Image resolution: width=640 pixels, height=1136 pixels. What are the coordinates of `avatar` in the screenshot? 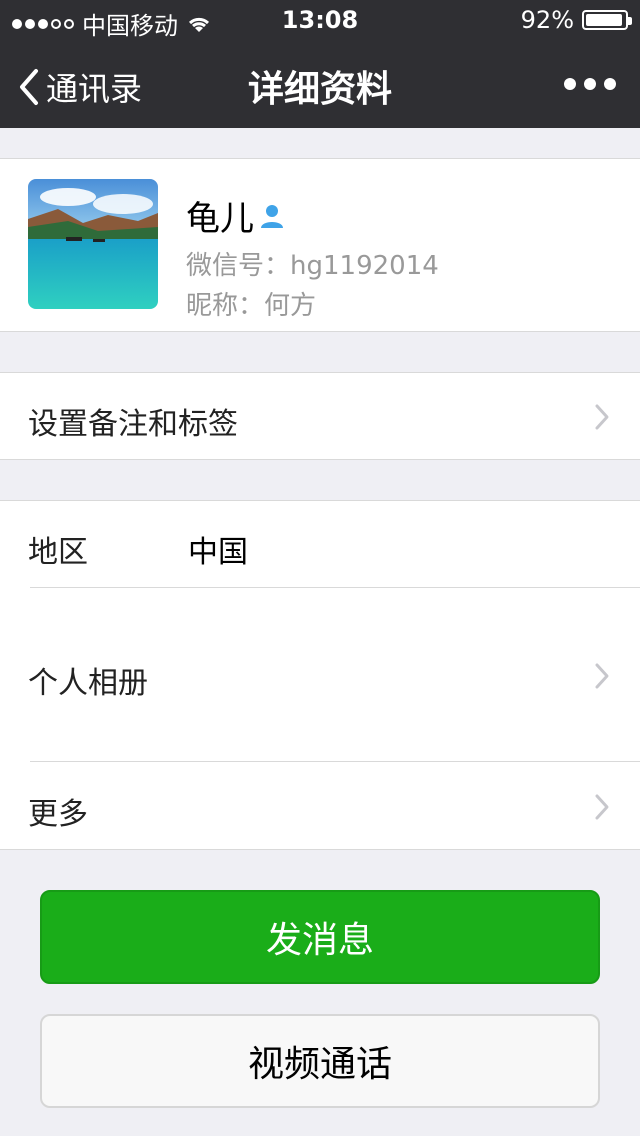 It's located at (93, 244).